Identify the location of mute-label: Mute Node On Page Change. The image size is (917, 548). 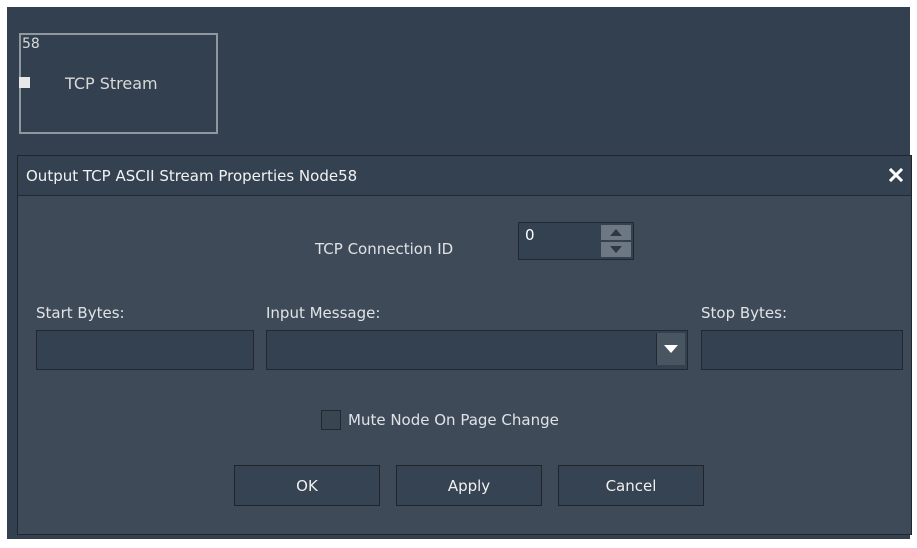
(453, 420).